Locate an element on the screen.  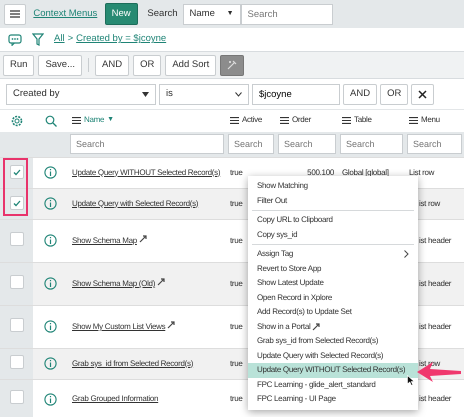
value-field: $jcoyne is located at coordinates (296, 94).